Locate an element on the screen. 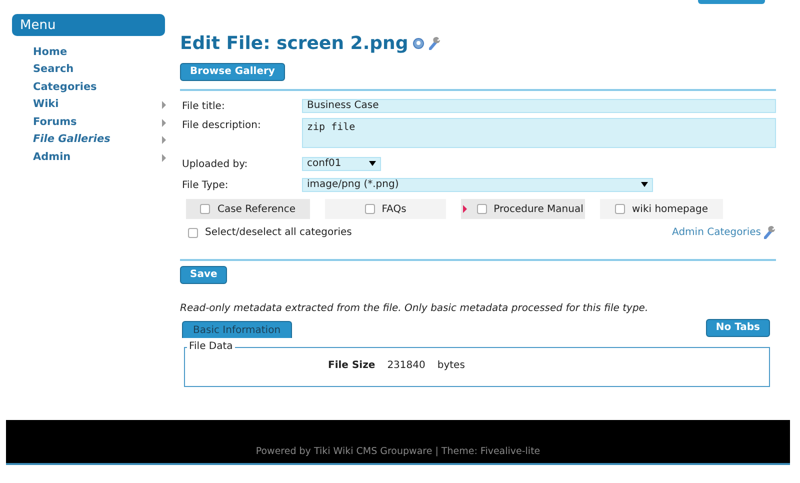 The height and width of the screenshot is (483, 800). menu-header: Menu is located at coordinates (88, 25).